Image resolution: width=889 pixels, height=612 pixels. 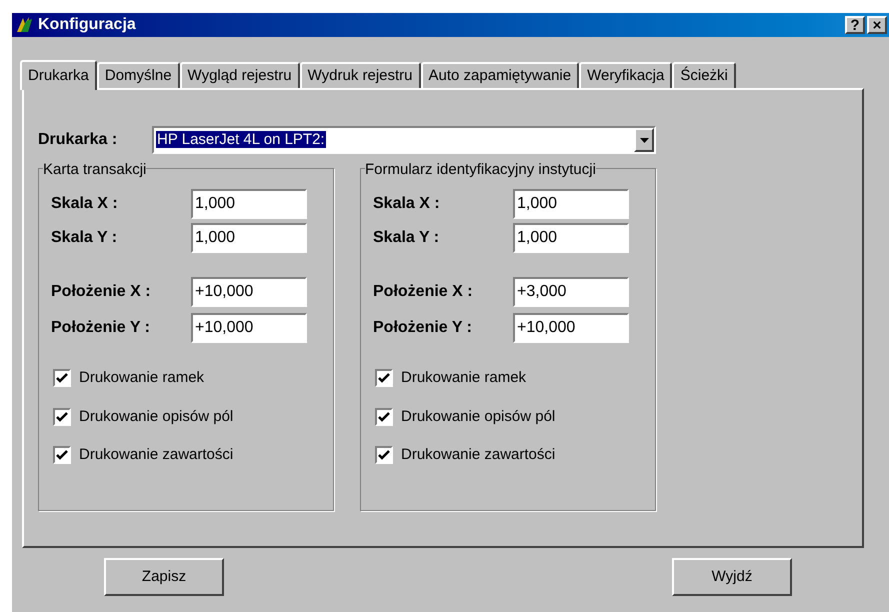 I want to click on tab: Weryfikacja, so click(x=625, y=75).